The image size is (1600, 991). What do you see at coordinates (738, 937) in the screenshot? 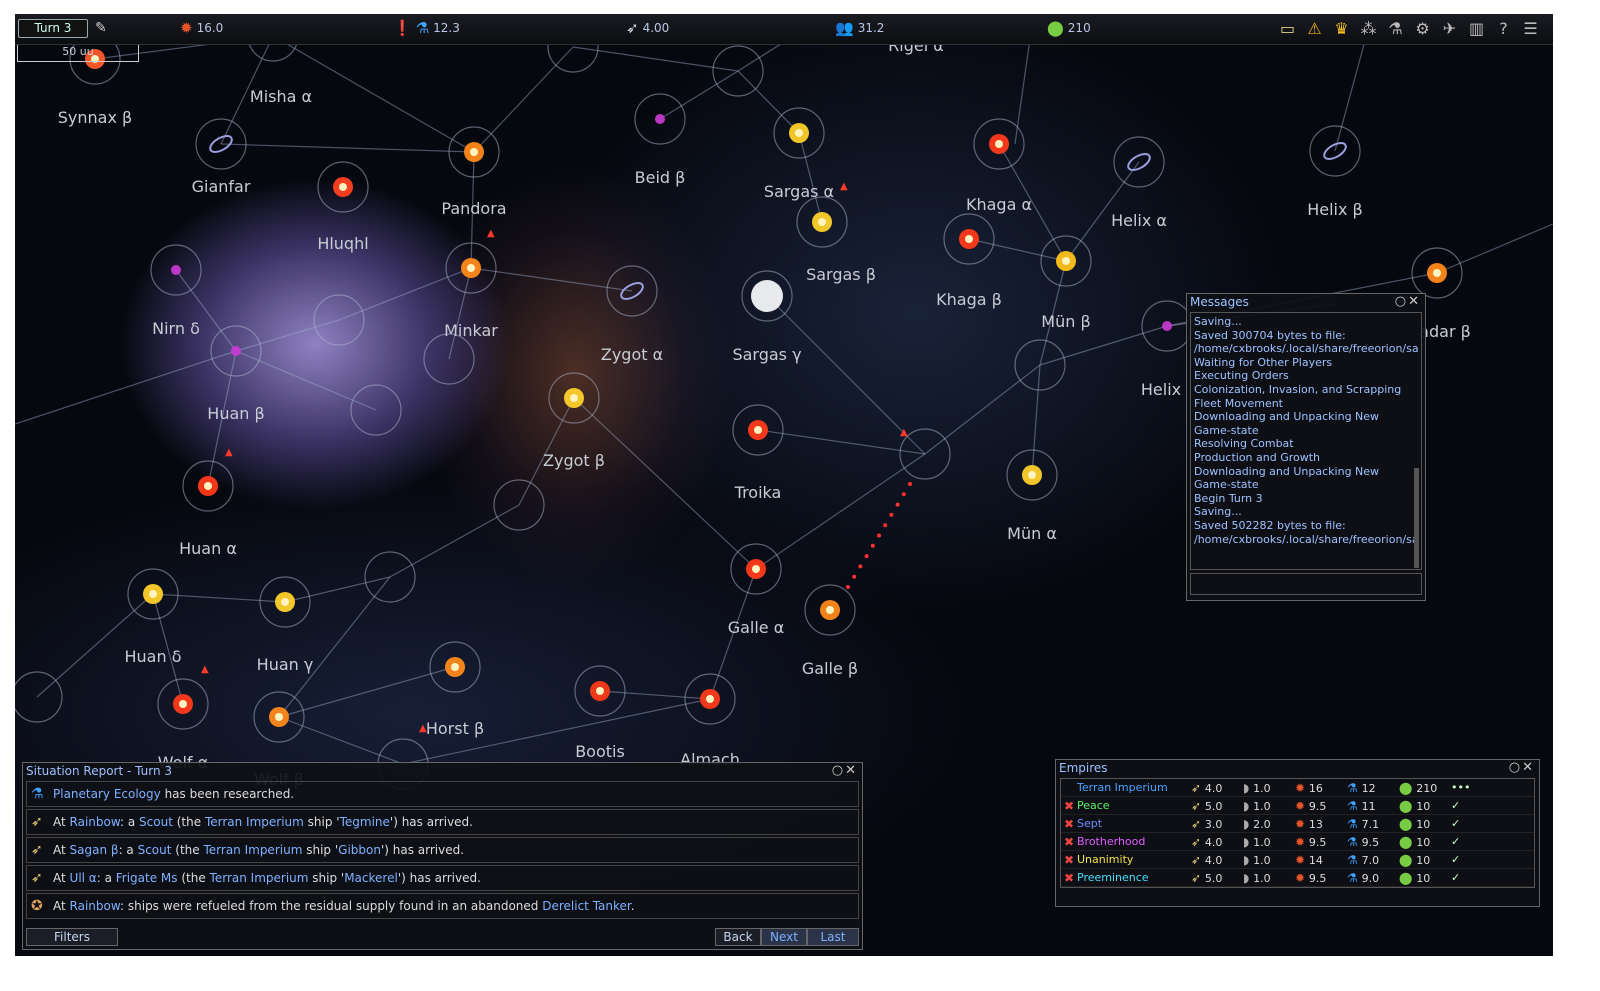
I see `back-button: Back` at bounding box center [738, 937].